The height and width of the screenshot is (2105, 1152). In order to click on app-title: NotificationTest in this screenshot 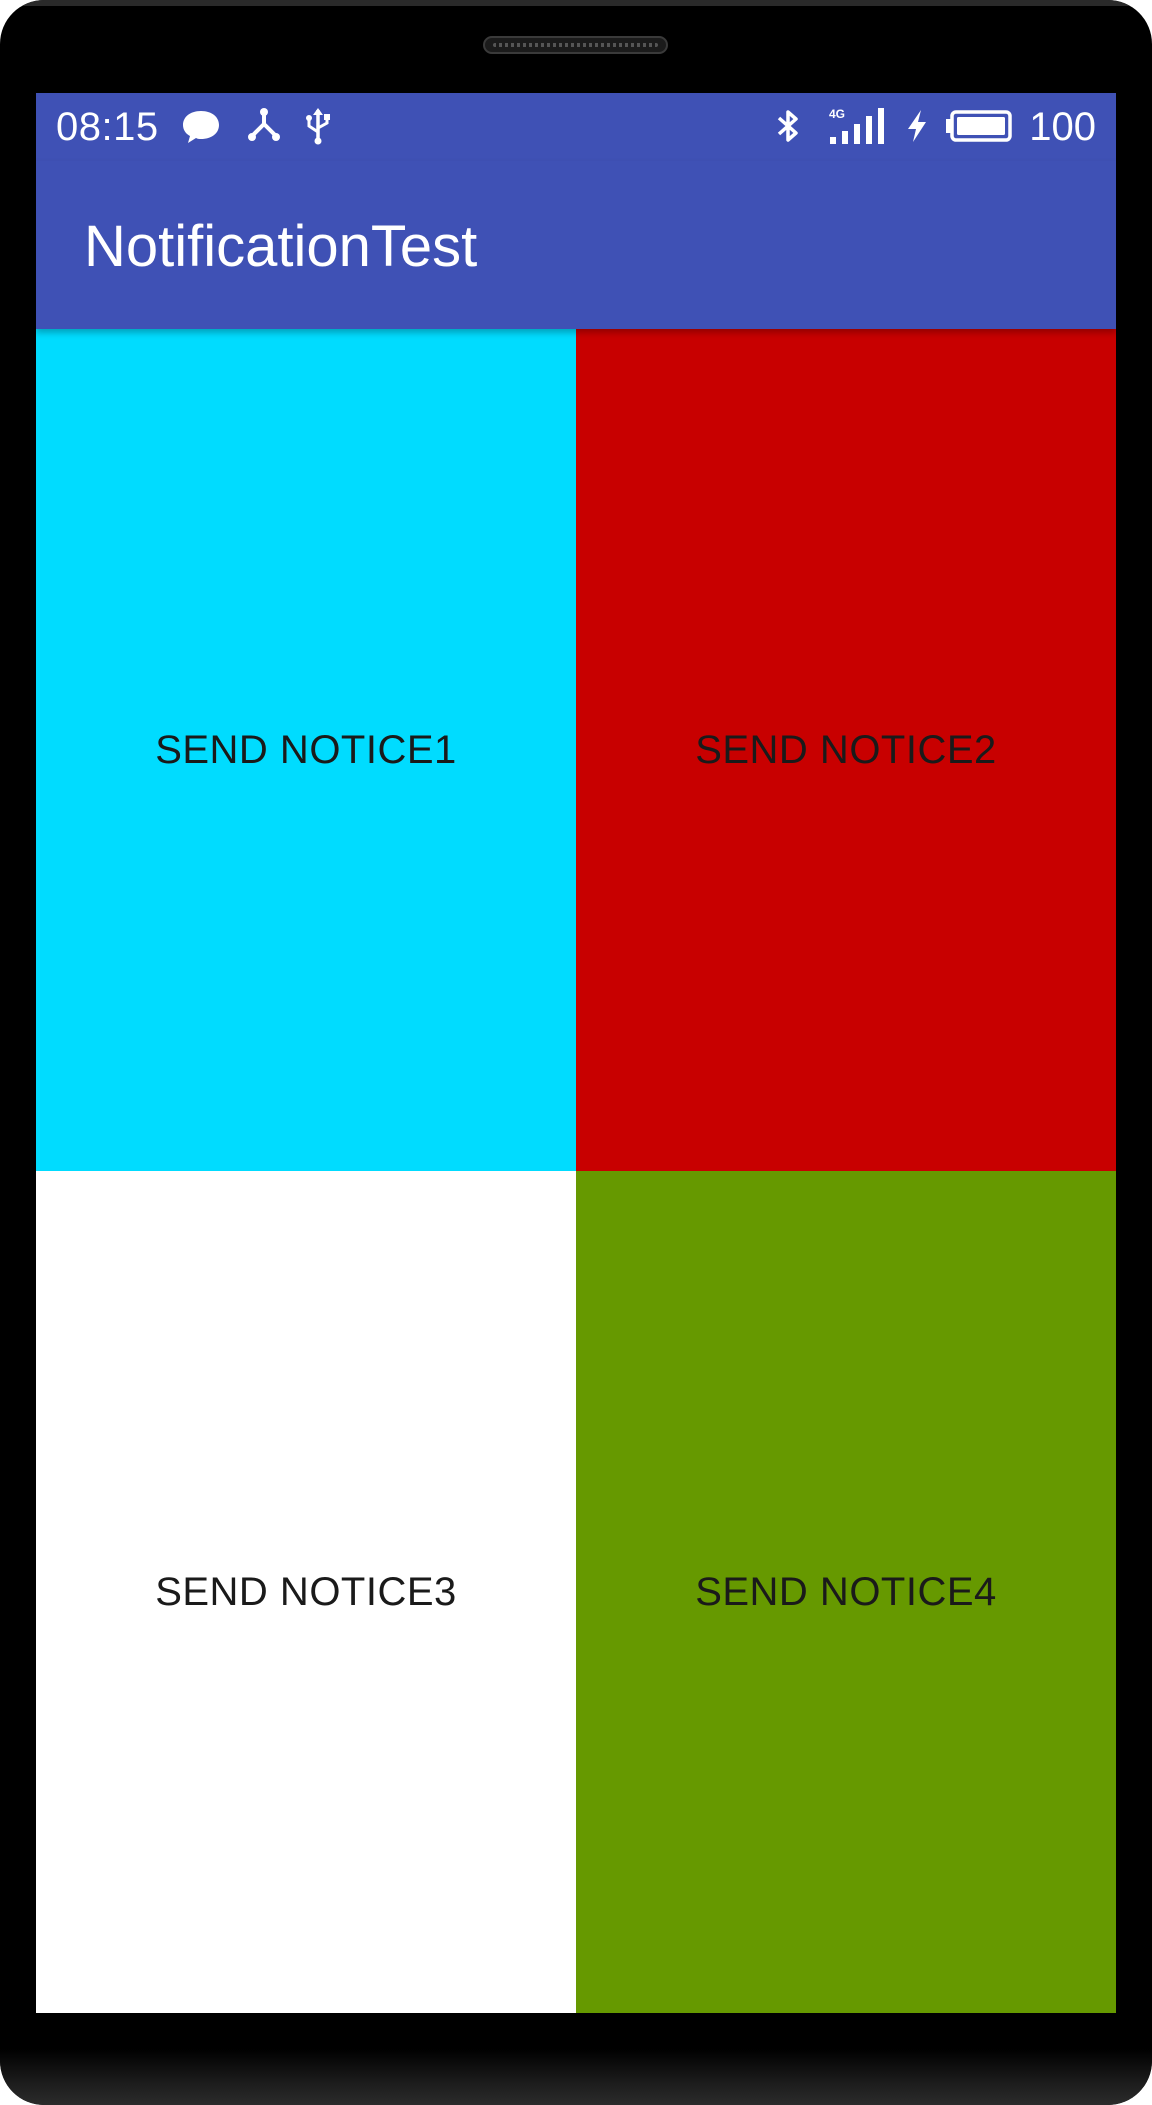, I will do `click(281, 246)`.